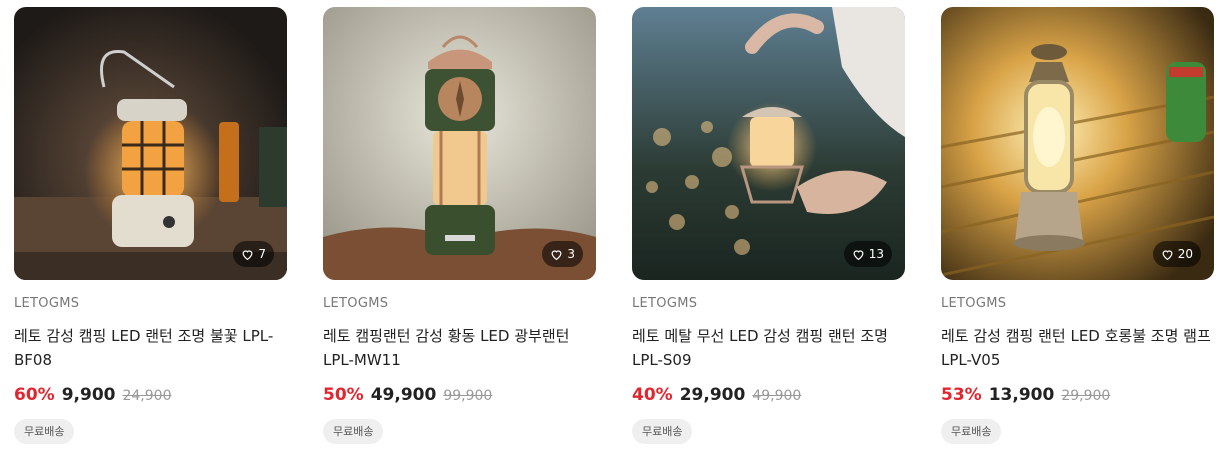  What do you see at coordinates (459, 348) in the screenshot?
I see `product-title: 레토 캠핑랜턴 감성 황동 LED 광부랜턴 LPL-MW11` at bounding box center [459, 348].